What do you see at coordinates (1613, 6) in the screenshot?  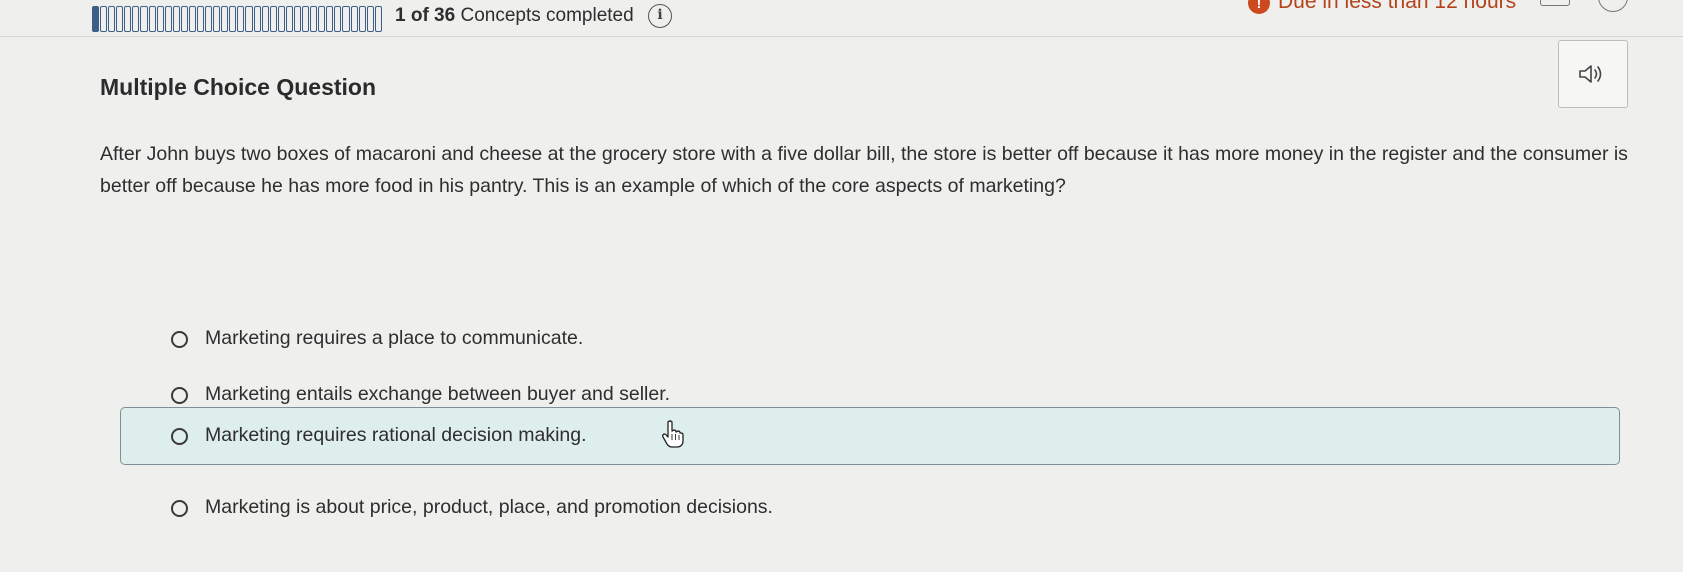 I see `avatar-icon` at bounding box center [1613, 6].